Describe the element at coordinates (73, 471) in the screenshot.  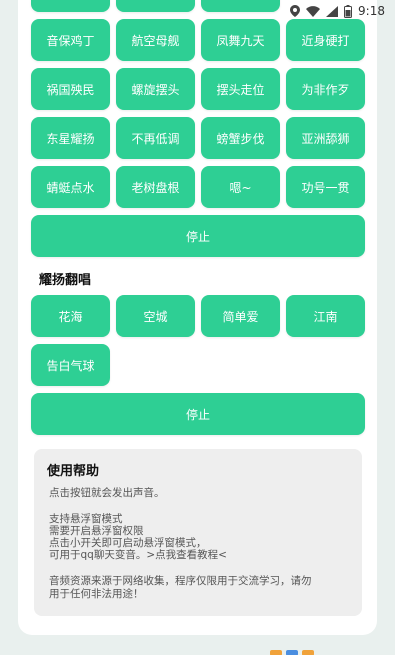
I see `help-title: 使用帮助` at that location.